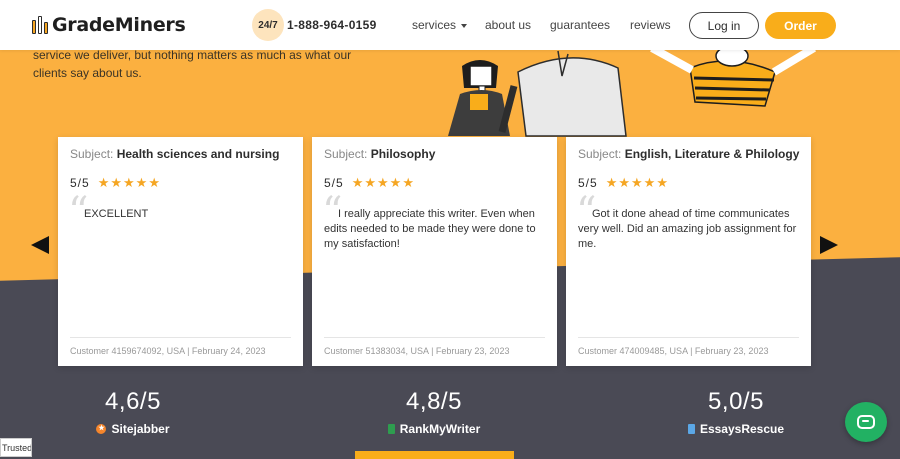  Describe the element at coordinates (508, 25) in the screenshot. I see `nav-about-us: about us` at that location.